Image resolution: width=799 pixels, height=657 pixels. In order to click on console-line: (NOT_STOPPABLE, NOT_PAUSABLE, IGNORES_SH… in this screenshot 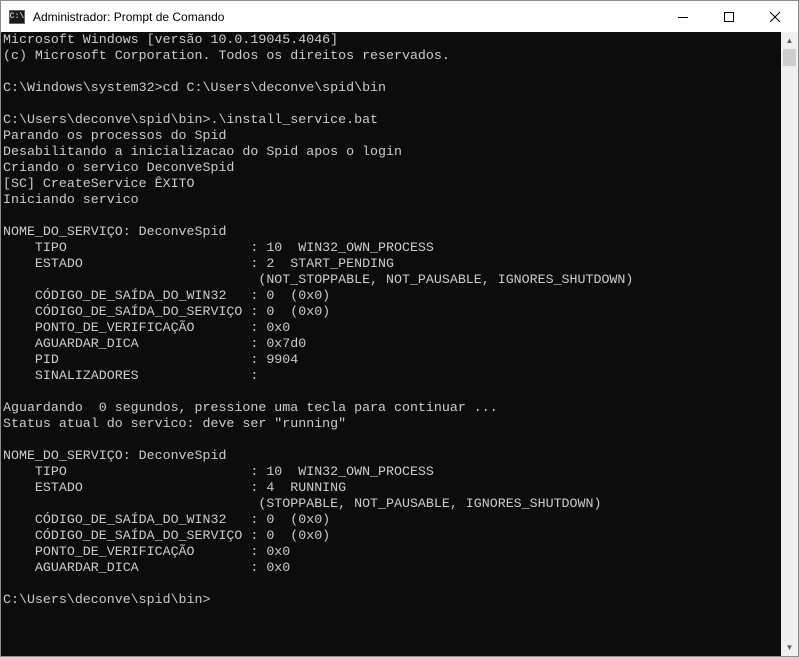, I will do `click(318, 279)`.